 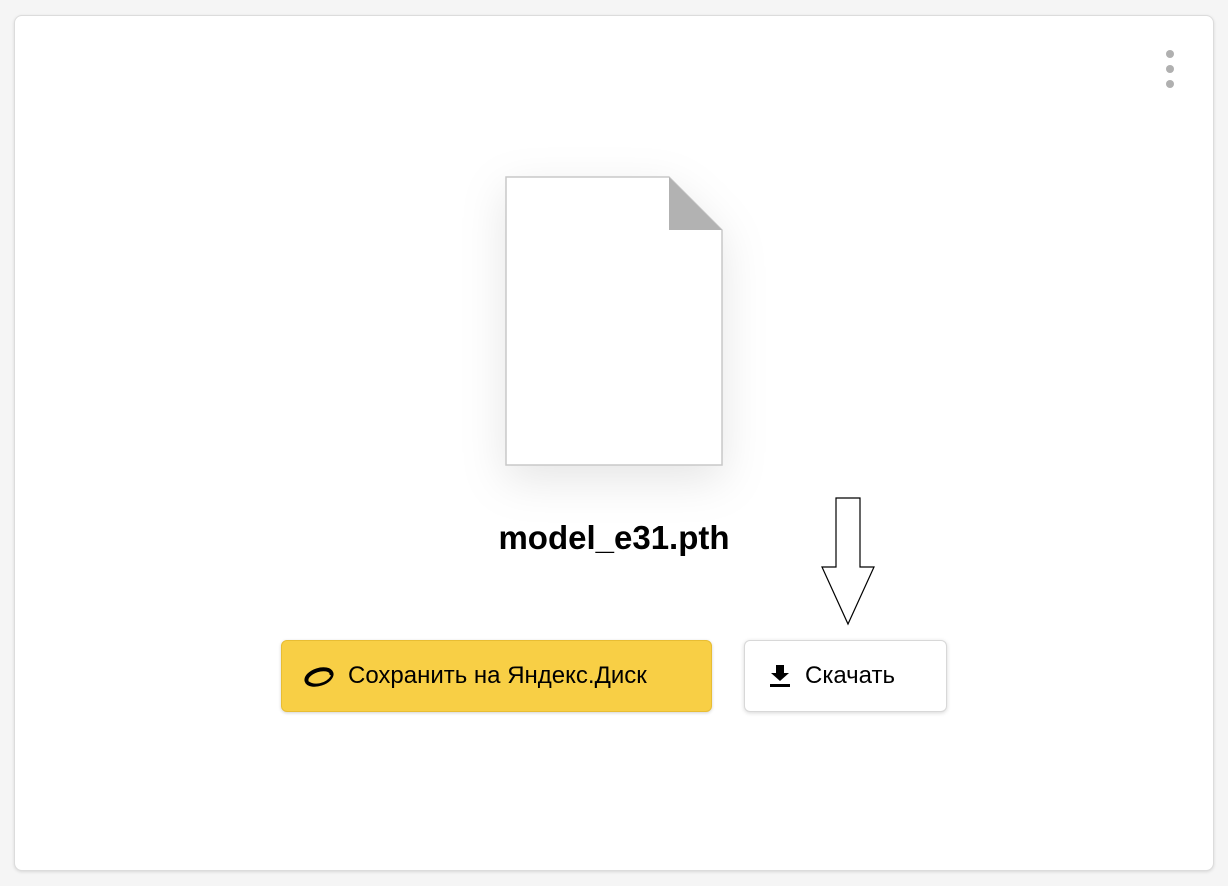 What do you see at coordinates (319, 676) in the screenshot?
I see `yandex-disk-icon` at bounding box center [319, 676].